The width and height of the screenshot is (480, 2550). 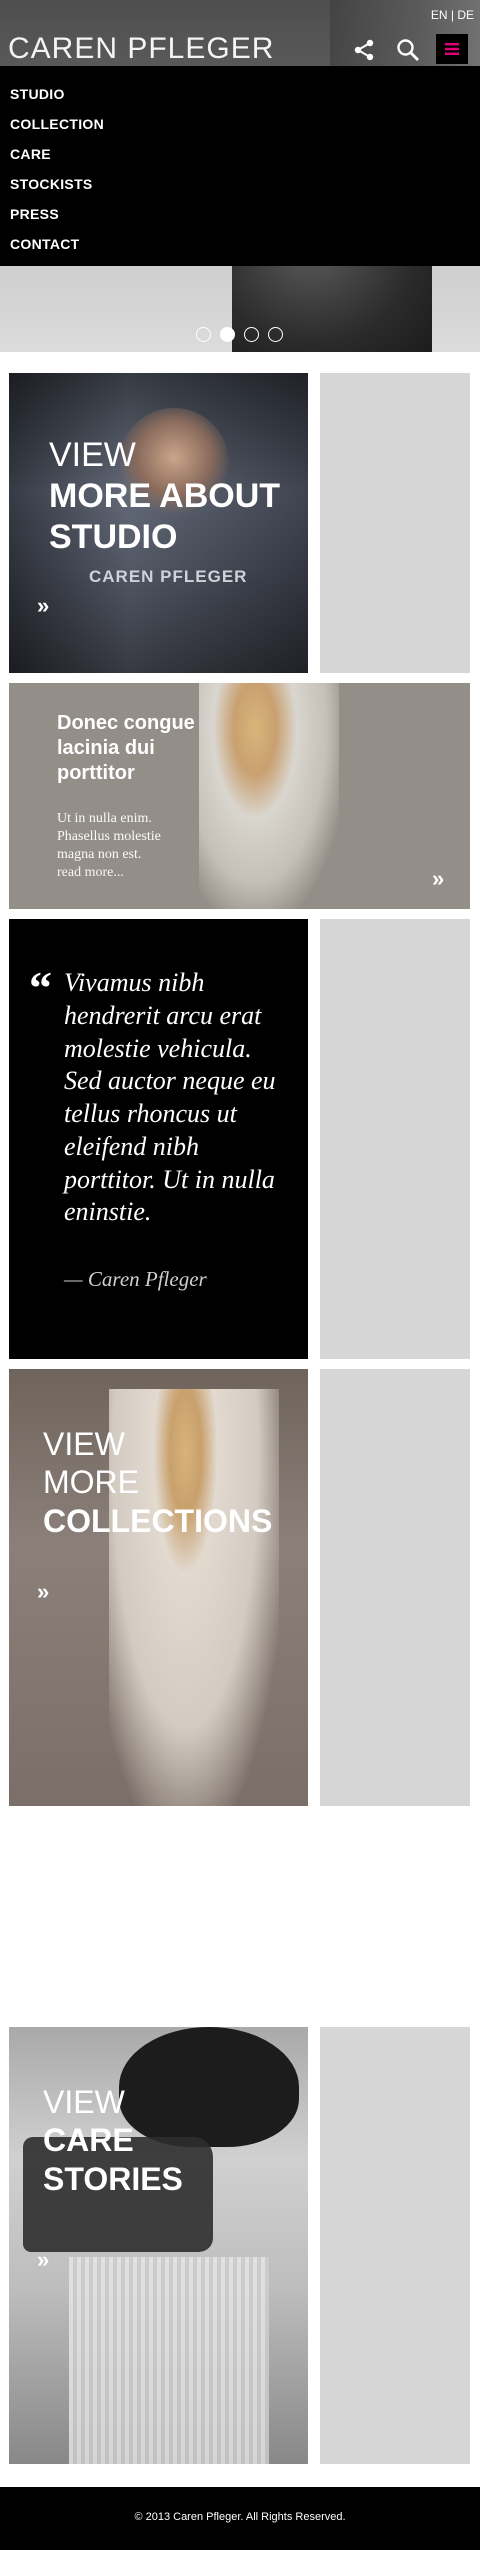 What do you see at coordinates (84, 1444) in the screenshot?
I see `collections-line-view: VIEW` at bounding box center [84, 1444].